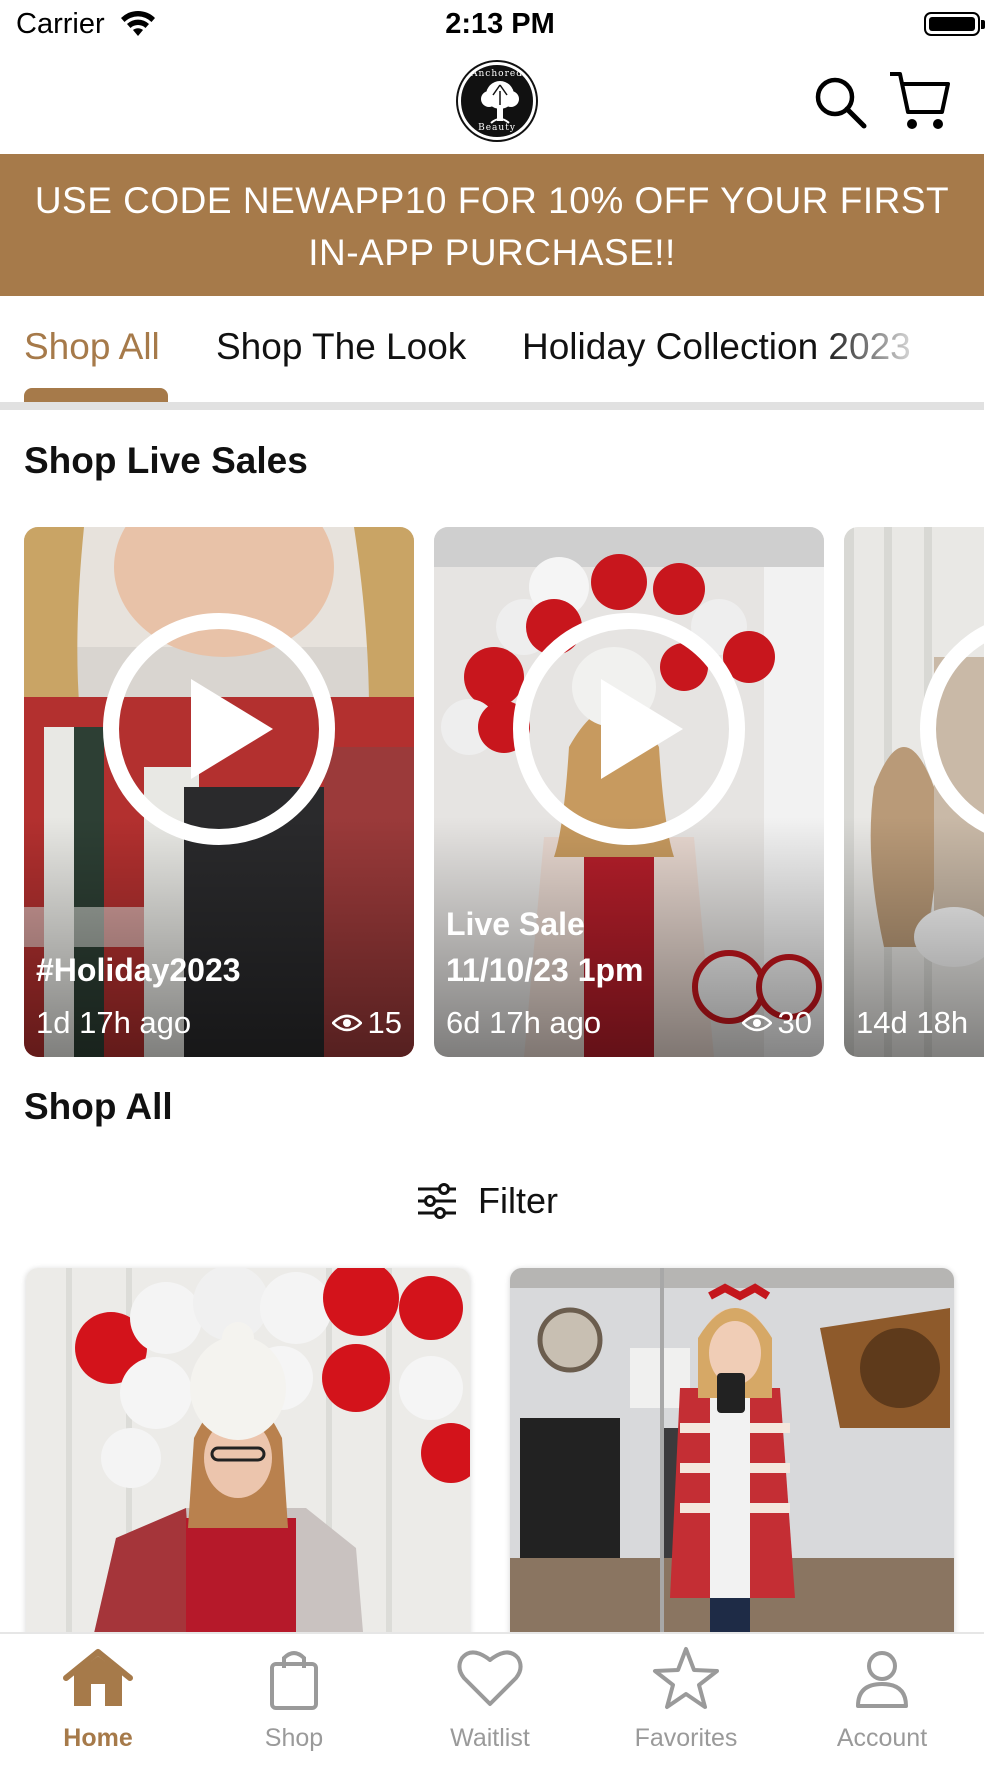  Describe the element at coordinates (686, 1738) in the screenshot. I see `tabbar-label: Favorites` at that location.